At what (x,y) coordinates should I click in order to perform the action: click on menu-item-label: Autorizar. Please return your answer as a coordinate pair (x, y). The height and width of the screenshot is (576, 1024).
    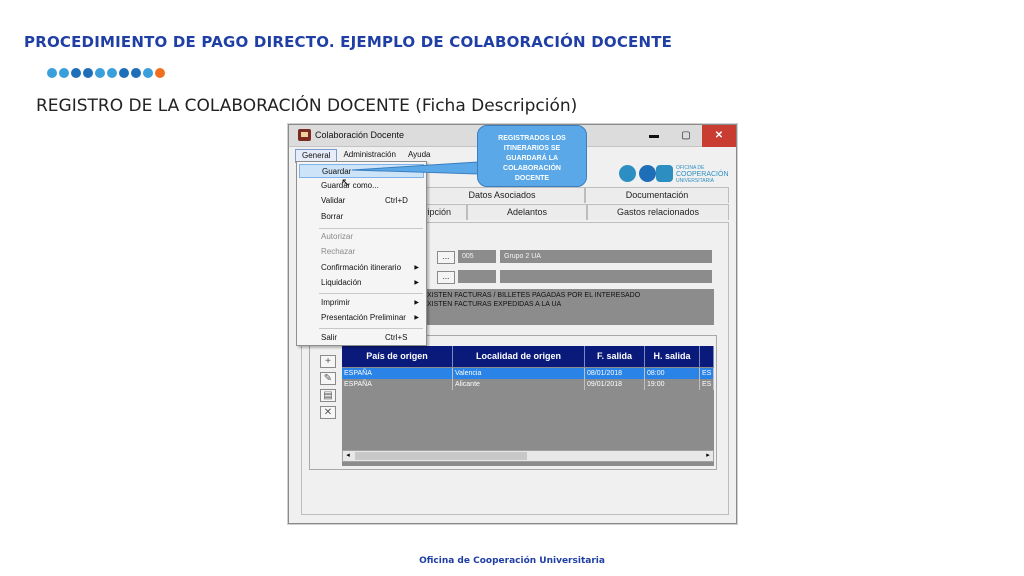
    Looking at the image, I should click on (337, 236).